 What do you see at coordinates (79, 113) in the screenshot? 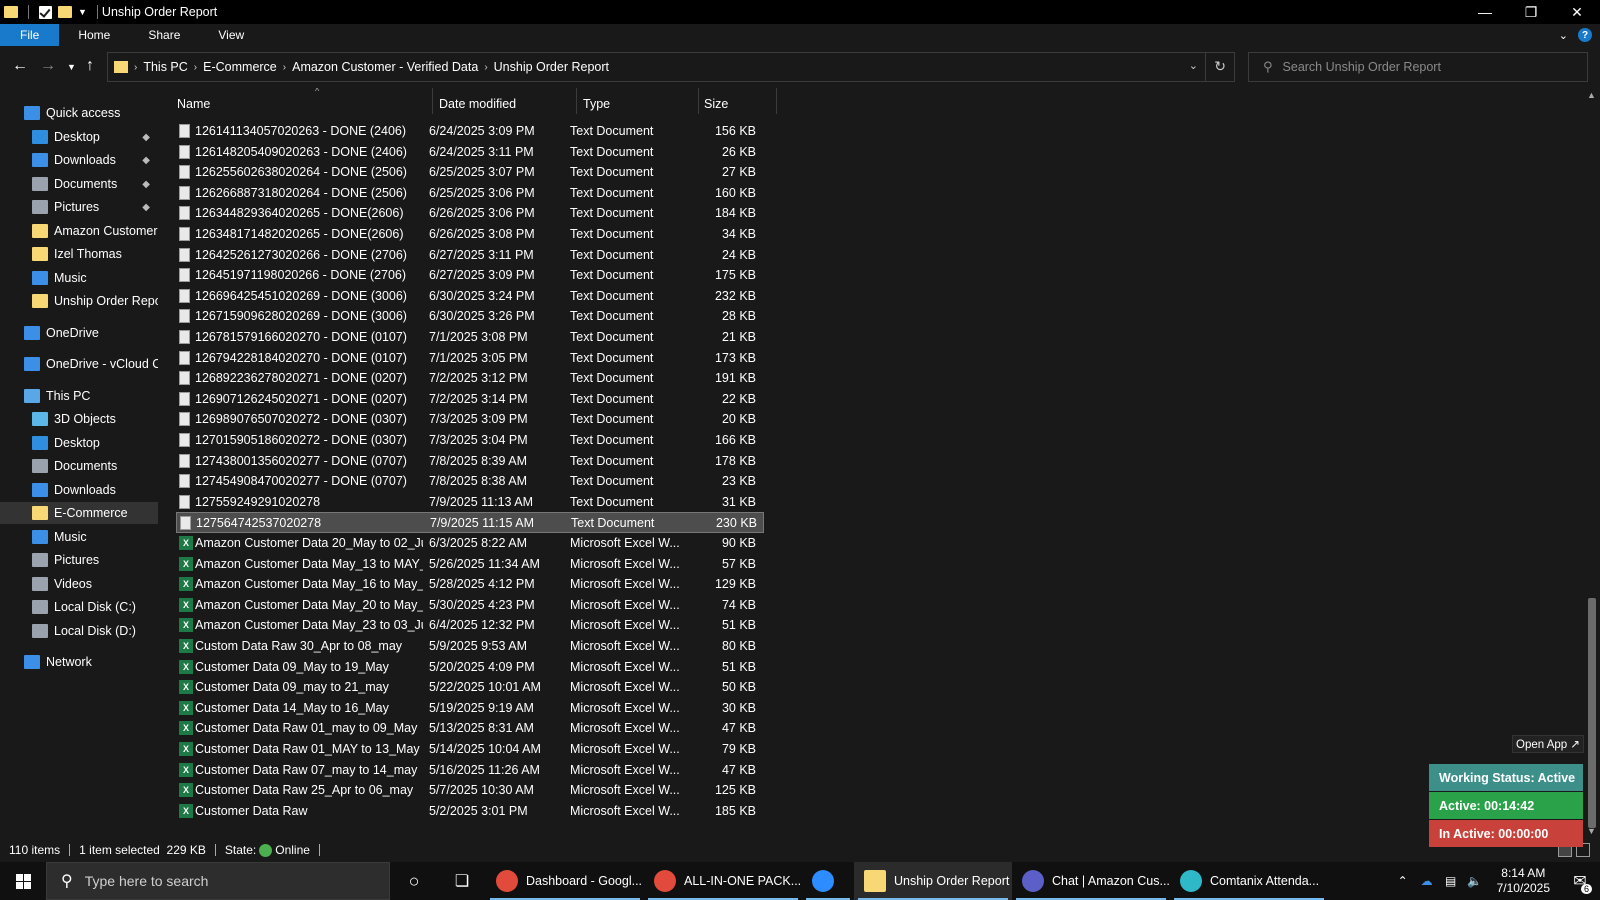
I see `sidebar-item-quick-access: Quick access` at bounding box center [79, 113].